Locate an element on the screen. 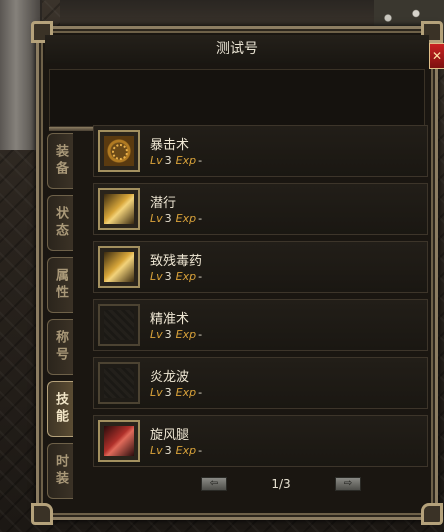  skill-name: 潜行 is located at coordinates (163, 203).